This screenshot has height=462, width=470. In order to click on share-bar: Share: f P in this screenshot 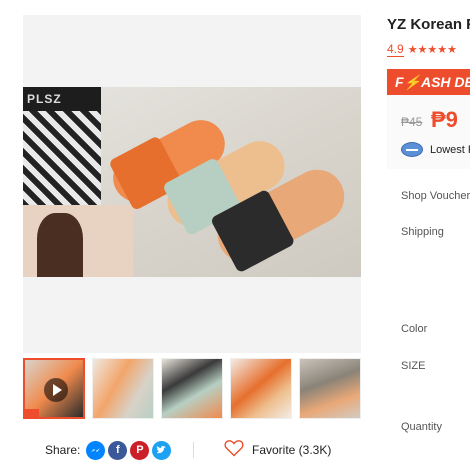, I will do `click(109, 450)`.